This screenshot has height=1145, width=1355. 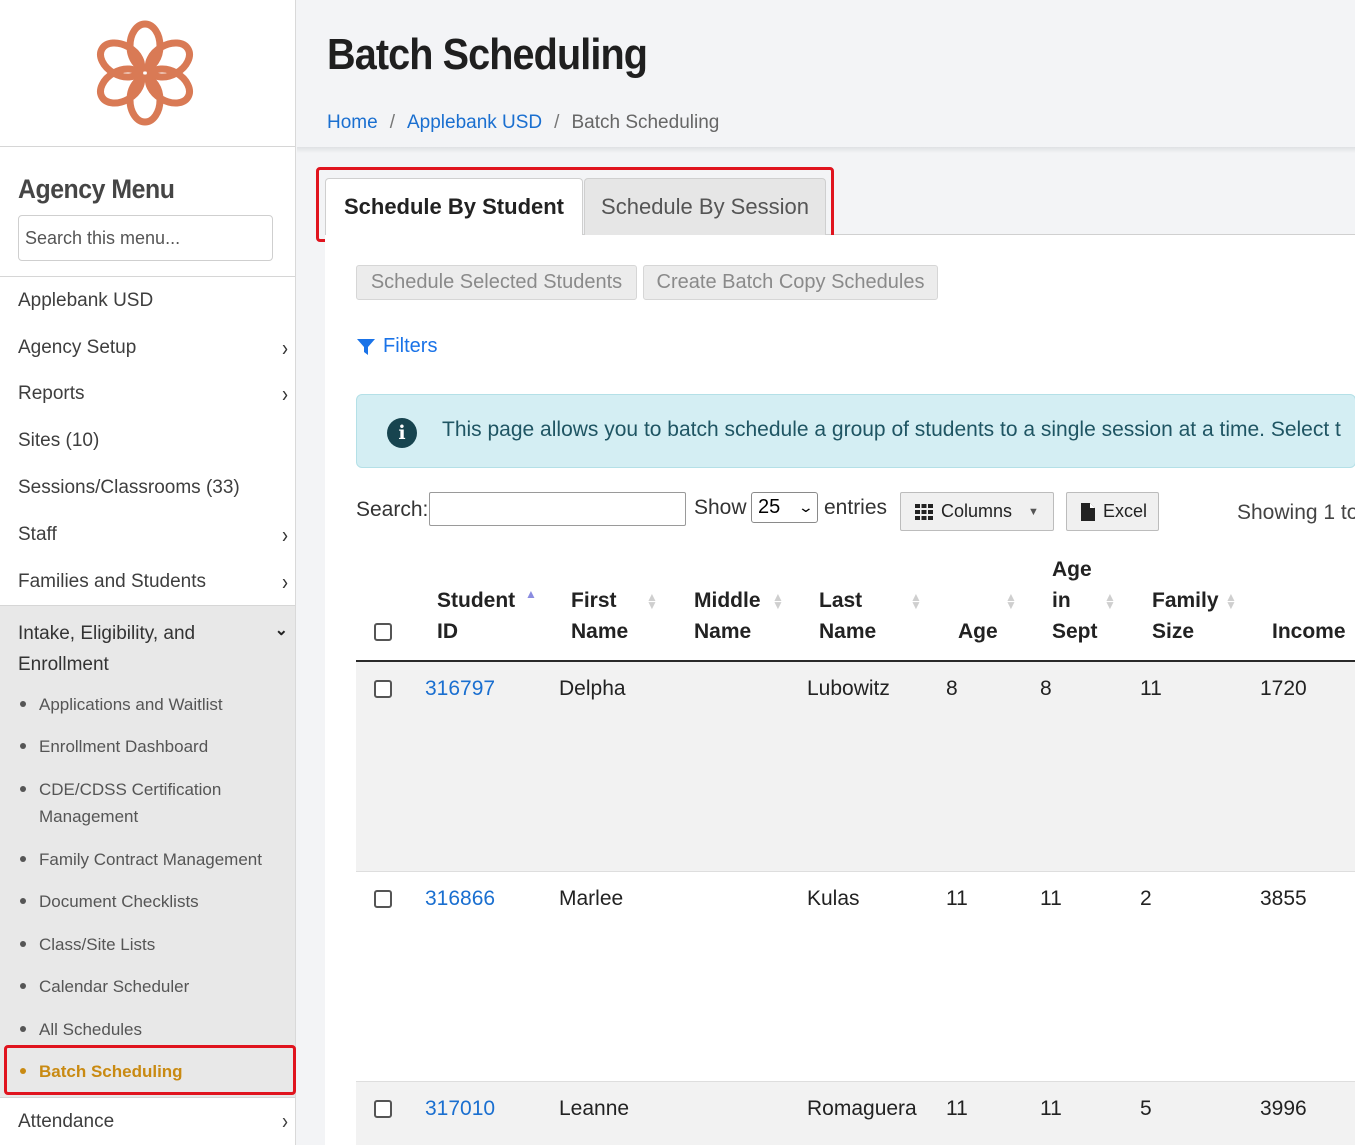 What do you see at coordinates (147, 488) in the screenshot?
I see `sidebar-item-sessions-classrooms: Sessions/Classrooms (33)` at bounding box center [147, 488].